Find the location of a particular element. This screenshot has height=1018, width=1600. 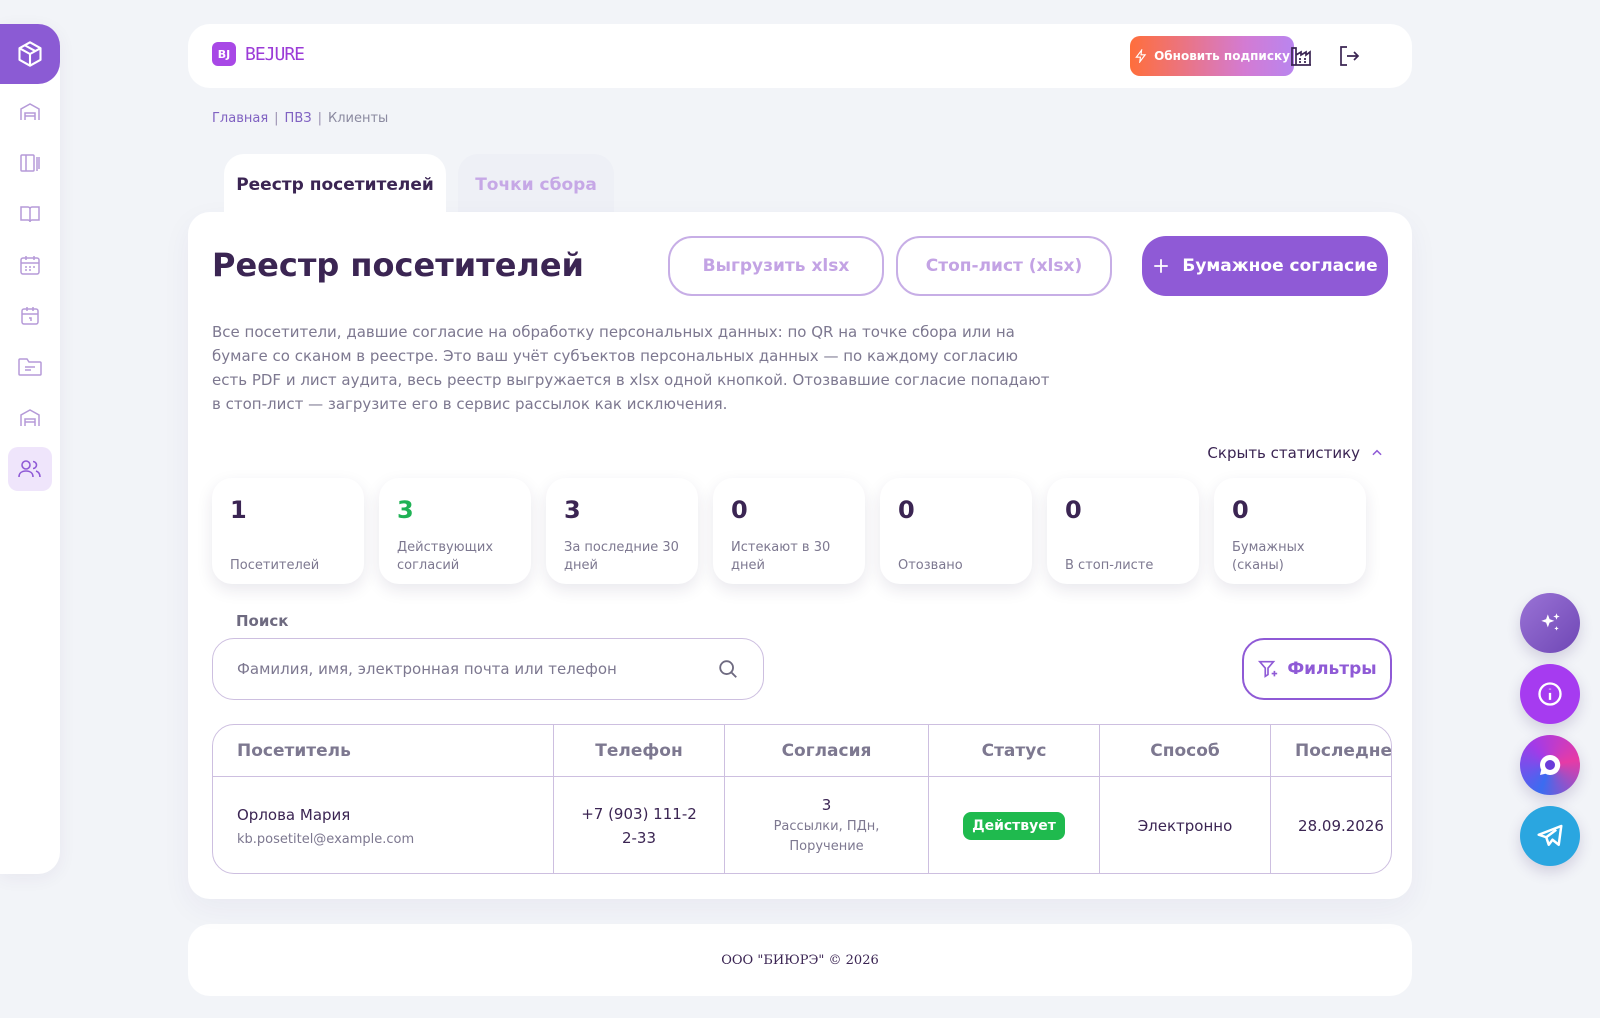

sidebar-item-warehouse is located at coordinates (30, 112).